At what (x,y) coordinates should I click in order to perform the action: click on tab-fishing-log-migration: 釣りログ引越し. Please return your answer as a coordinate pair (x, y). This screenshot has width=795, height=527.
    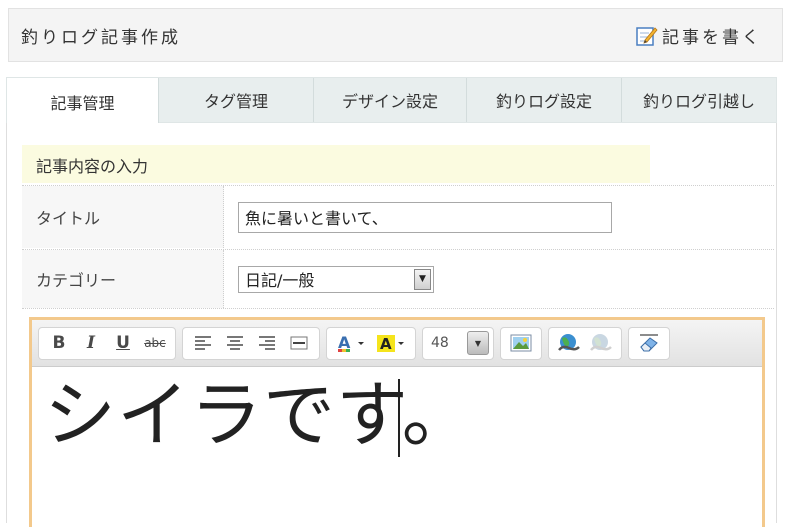
    Looking at the image, I should click on (699, 100).